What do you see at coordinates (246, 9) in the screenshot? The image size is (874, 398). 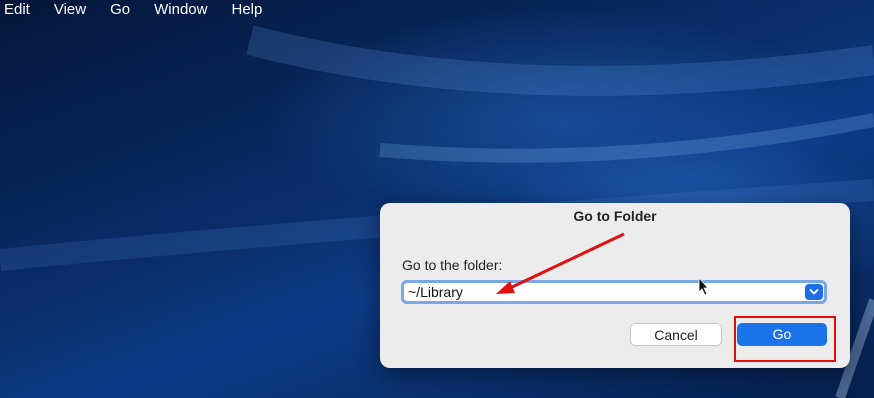 I see `menu-help: Help` at bounding box center [246, 9].